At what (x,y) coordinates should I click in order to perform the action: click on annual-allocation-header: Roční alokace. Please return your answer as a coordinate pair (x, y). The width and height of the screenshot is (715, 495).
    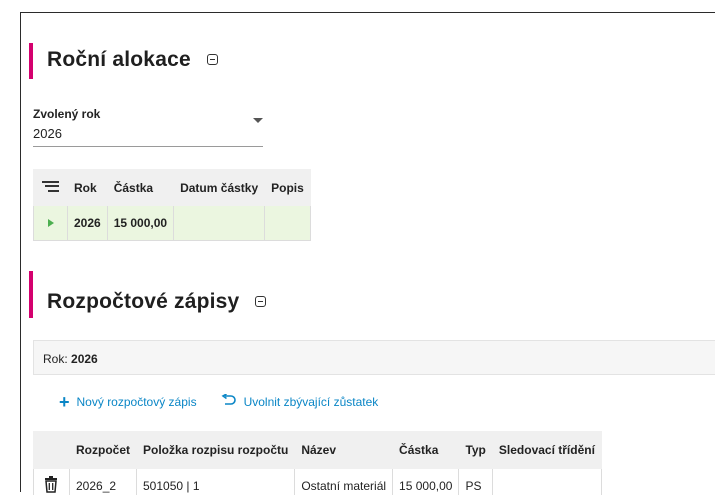
    Looking at the image, I should click on (123, 61).